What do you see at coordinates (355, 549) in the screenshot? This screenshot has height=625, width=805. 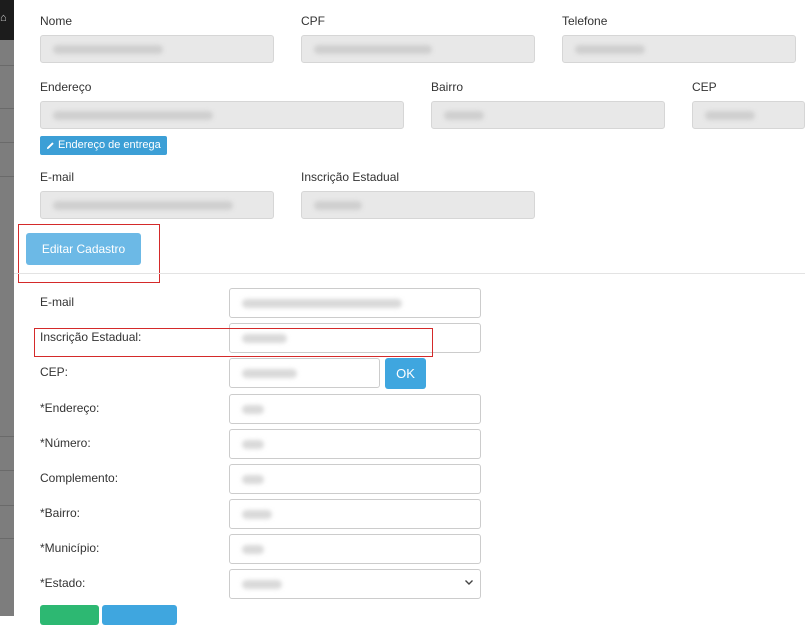 I see `edit-municipio-input` at bounding box center [355, 549].